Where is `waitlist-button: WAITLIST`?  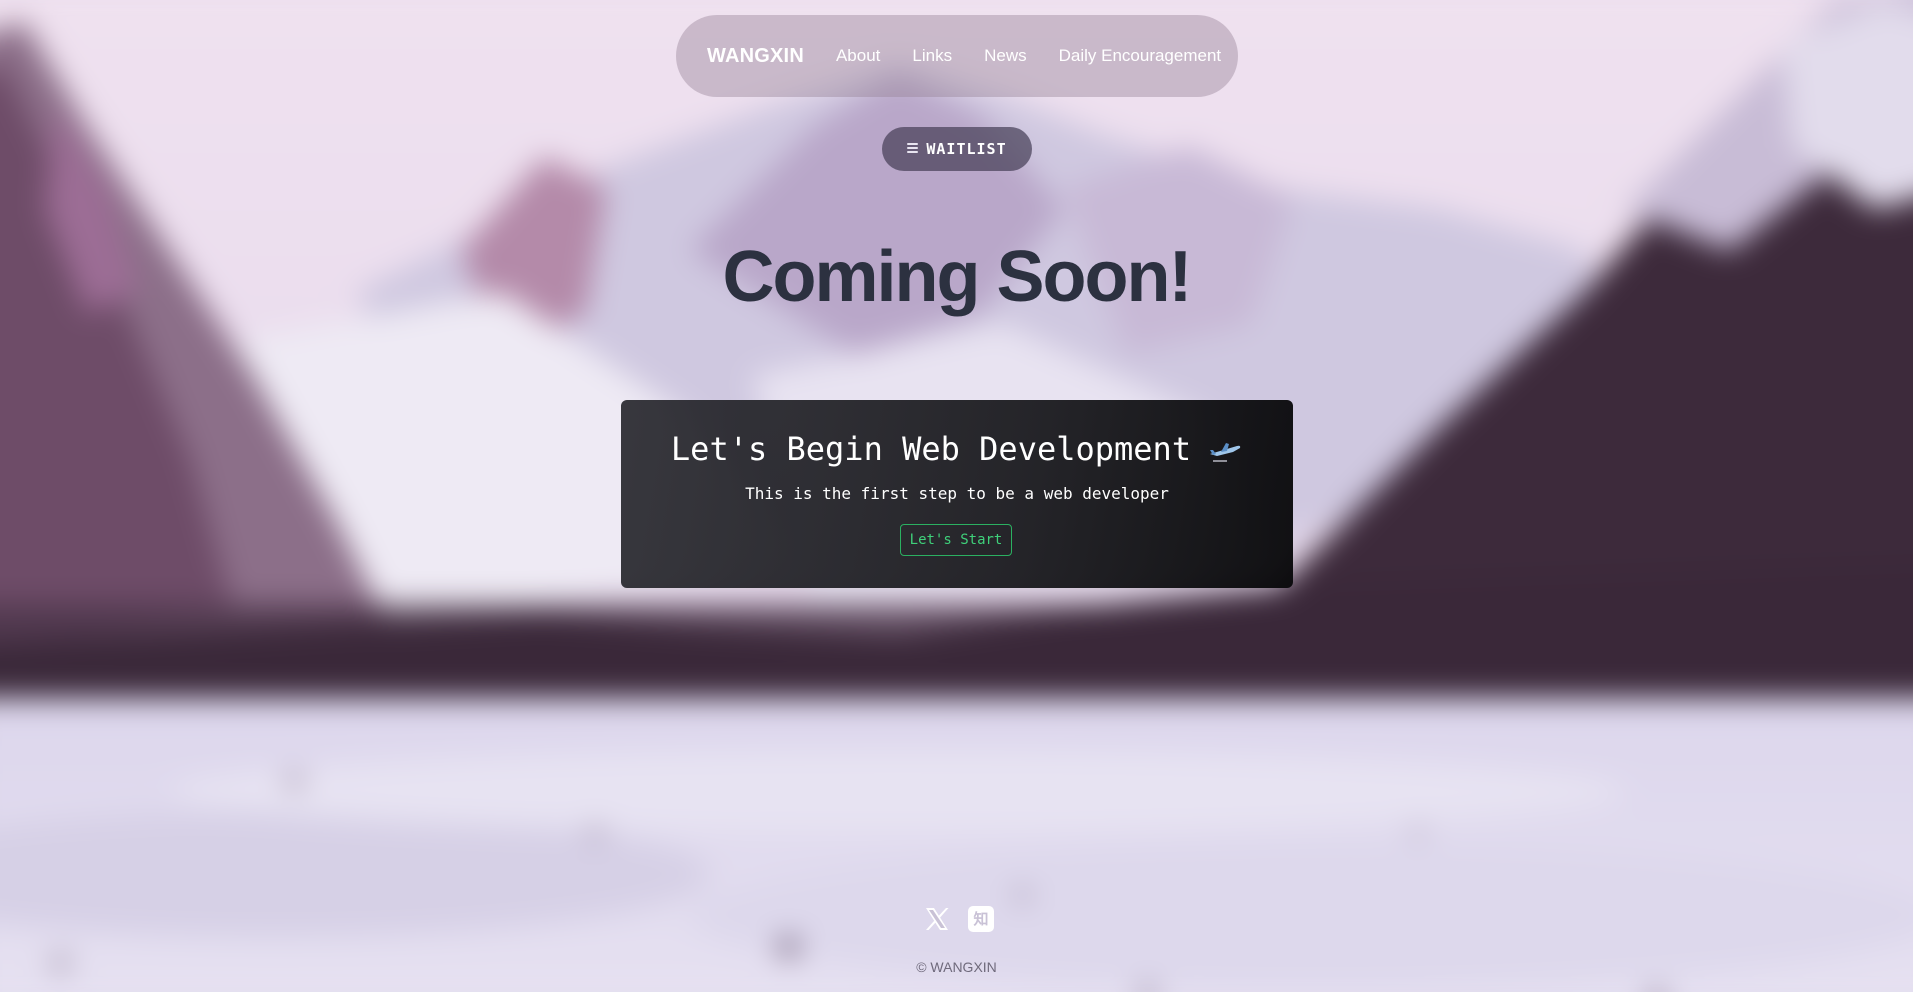 waitlist-button: WAITLIST is located at coordinates (957, 149).